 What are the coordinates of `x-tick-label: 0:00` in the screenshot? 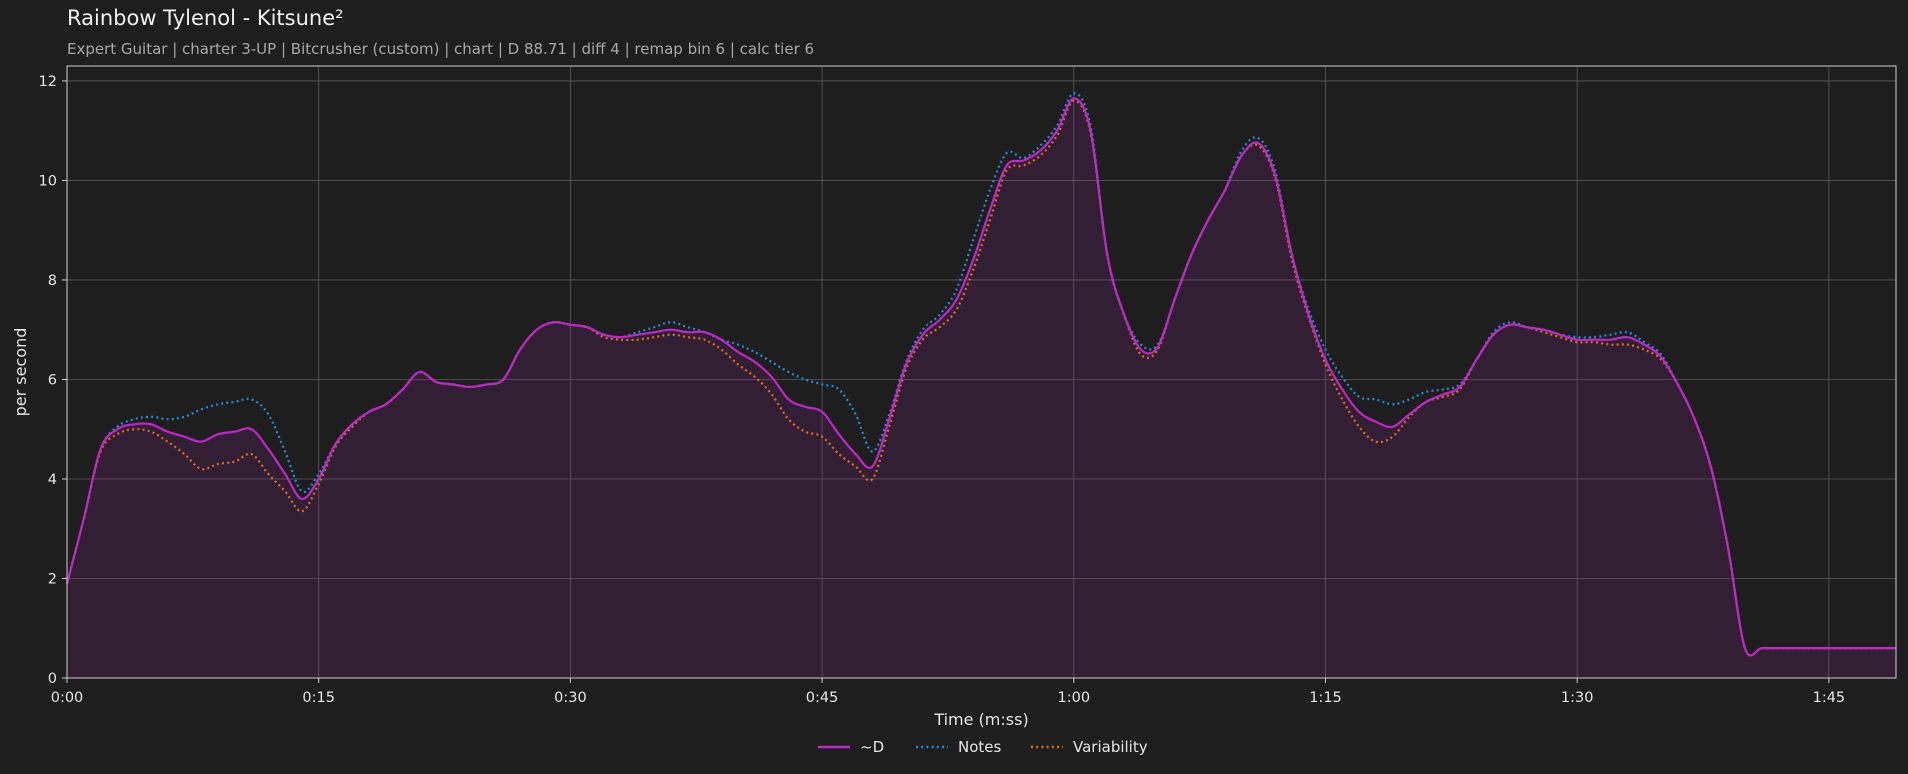 It's located at (67, 698).